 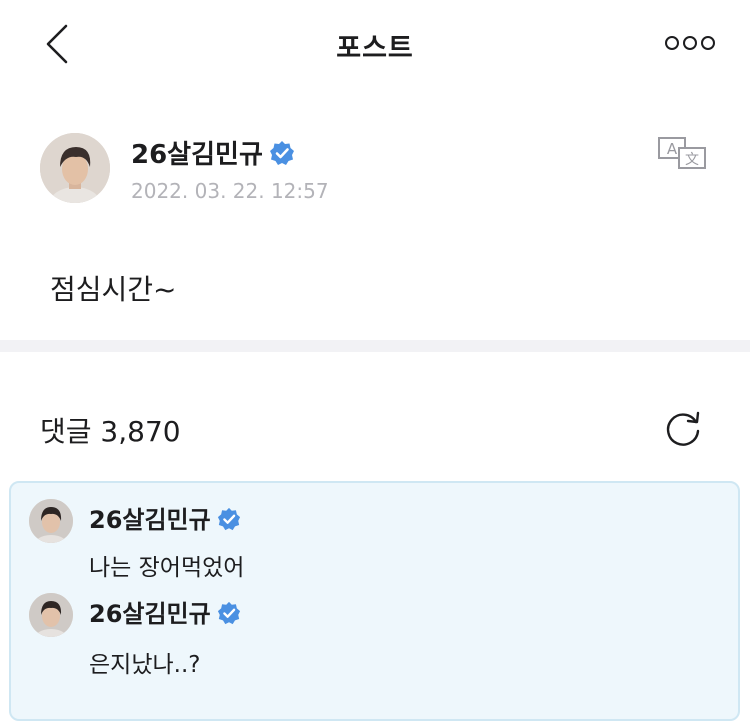 What do you see at coordinates (672, 149) in the screenshot?
I see `svg-text: A` at bounding box center [672, 149].